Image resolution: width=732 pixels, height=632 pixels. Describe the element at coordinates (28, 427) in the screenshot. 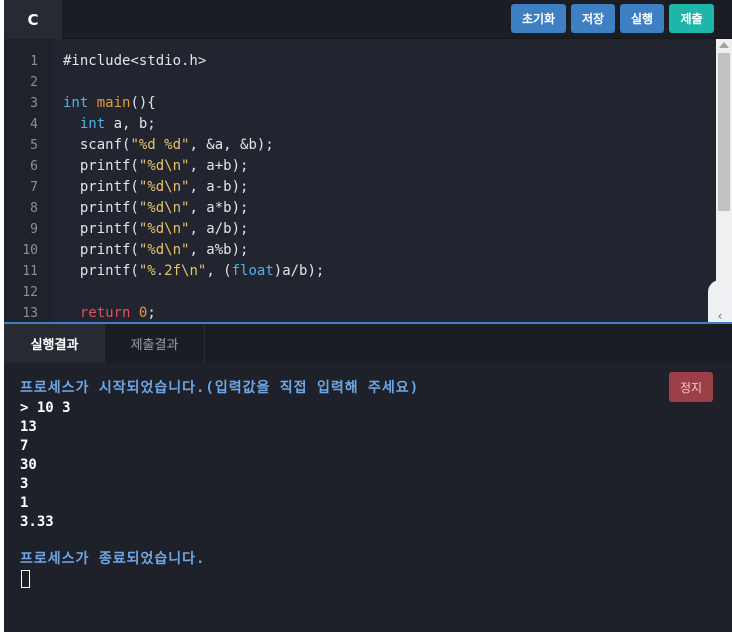

I see `console-output-line: 13` at that location.